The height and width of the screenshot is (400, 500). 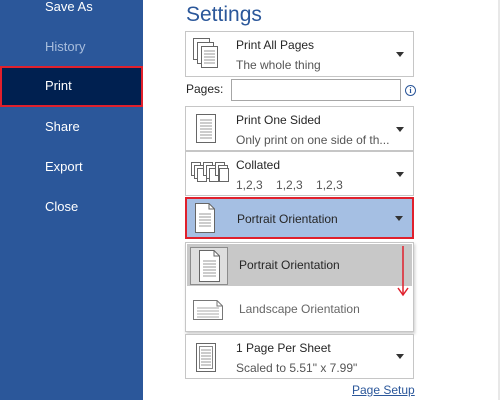 I want to click on collation-subtitle: 1,2,3 1,2,3 1,2,3, so click(x=289, y=185).